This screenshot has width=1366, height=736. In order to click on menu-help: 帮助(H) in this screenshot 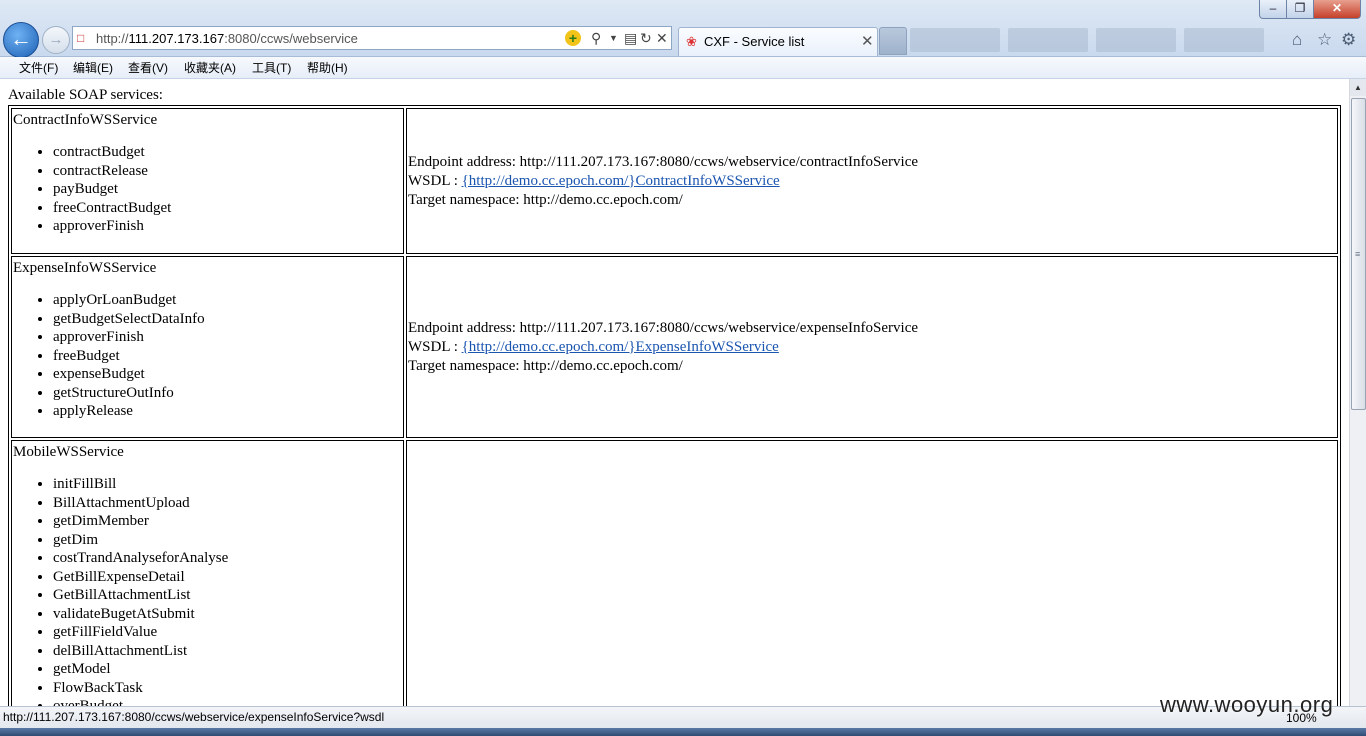, I will do `click(327, 67)`.